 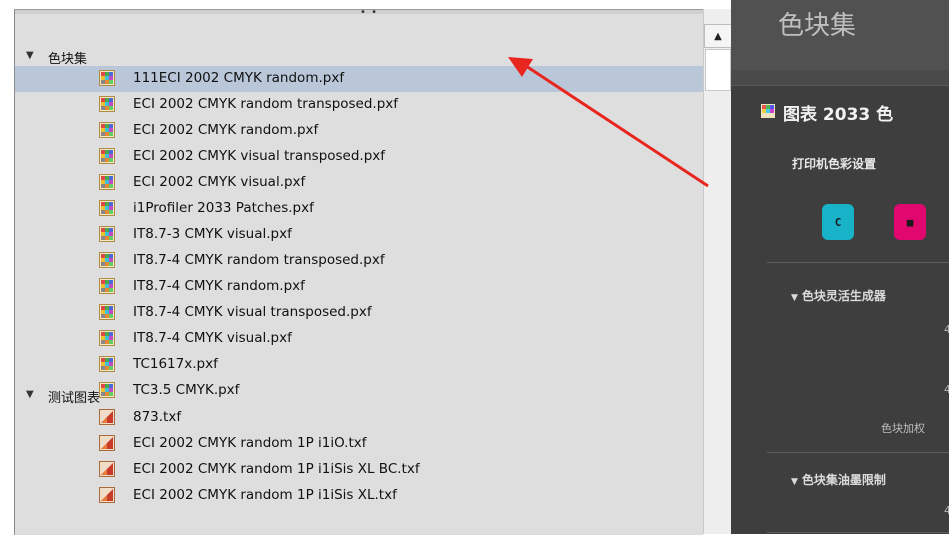 What do you see at coordinates (212, 338) in the screenshot?
I see `file-name-label: IT8.7-4 CMYK visual.pxf` at bounding box center [212, 338].